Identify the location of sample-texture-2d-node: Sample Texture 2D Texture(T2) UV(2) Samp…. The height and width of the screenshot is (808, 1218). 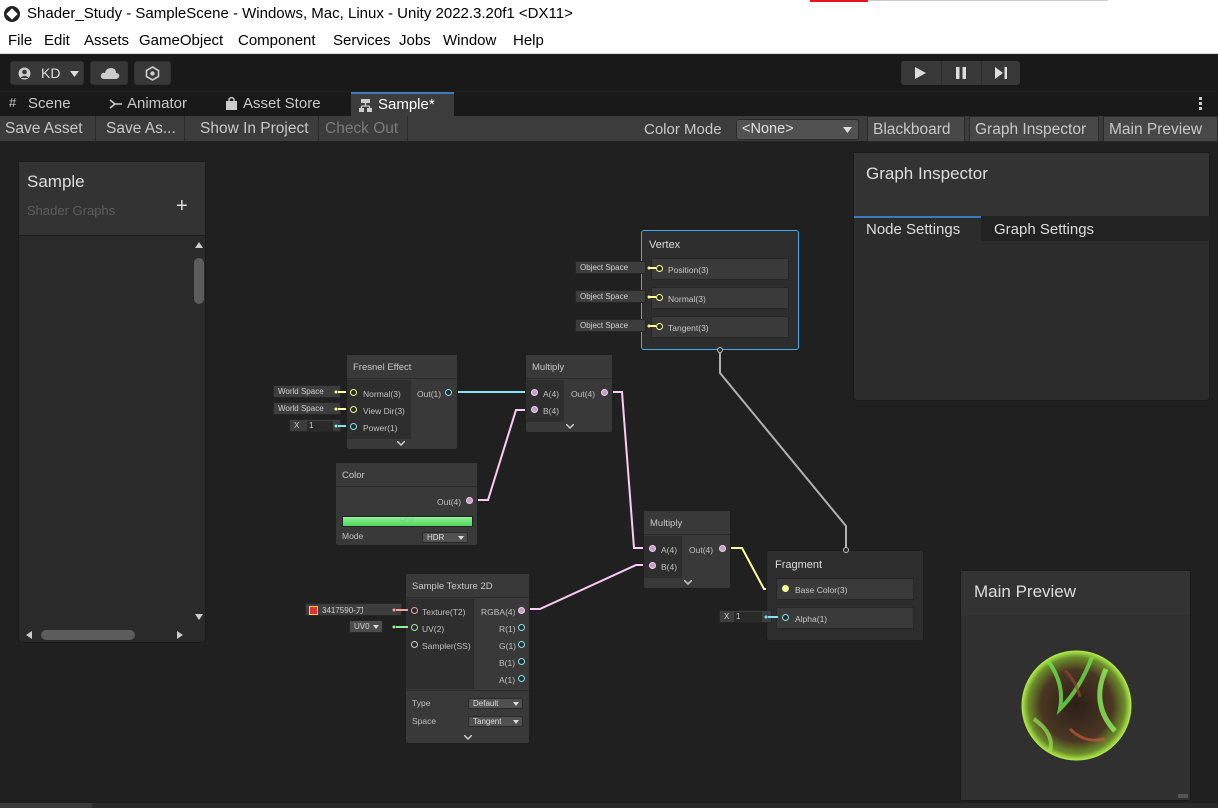
(467, 658).